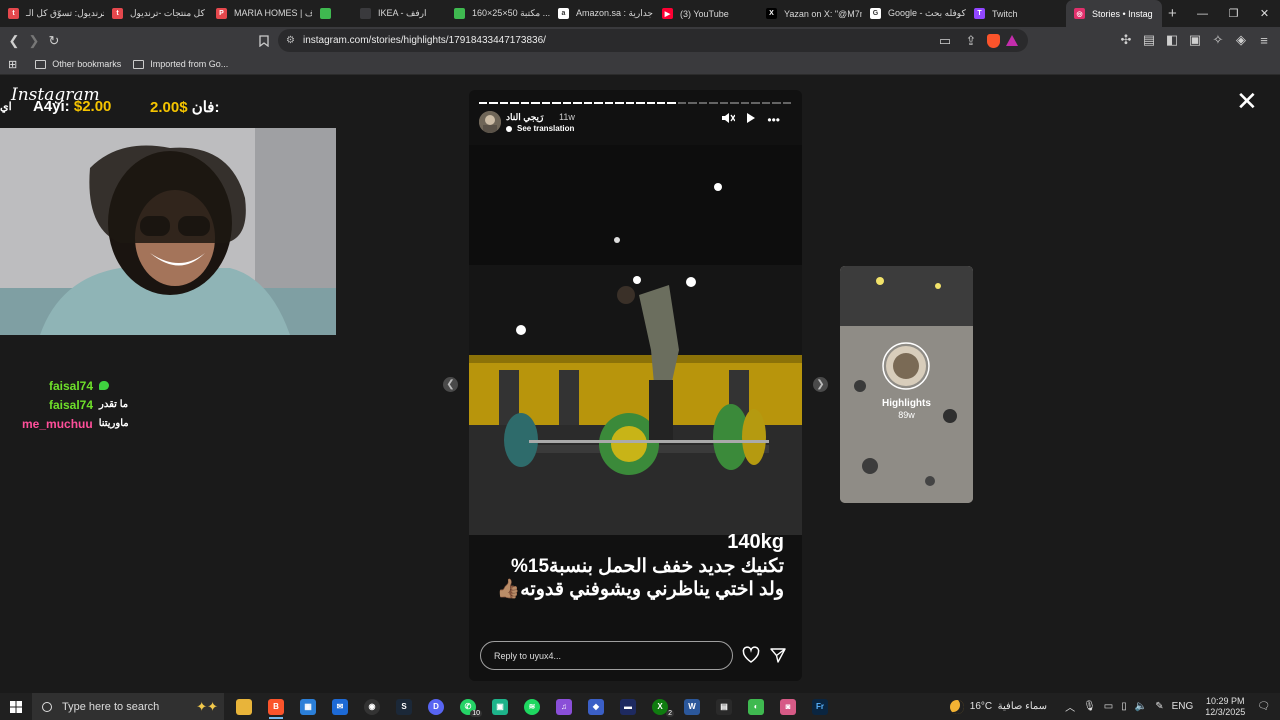 This screenshot has width=1280, height=720. I want to click on vpn-icon: ◈, so click(1241, 40).